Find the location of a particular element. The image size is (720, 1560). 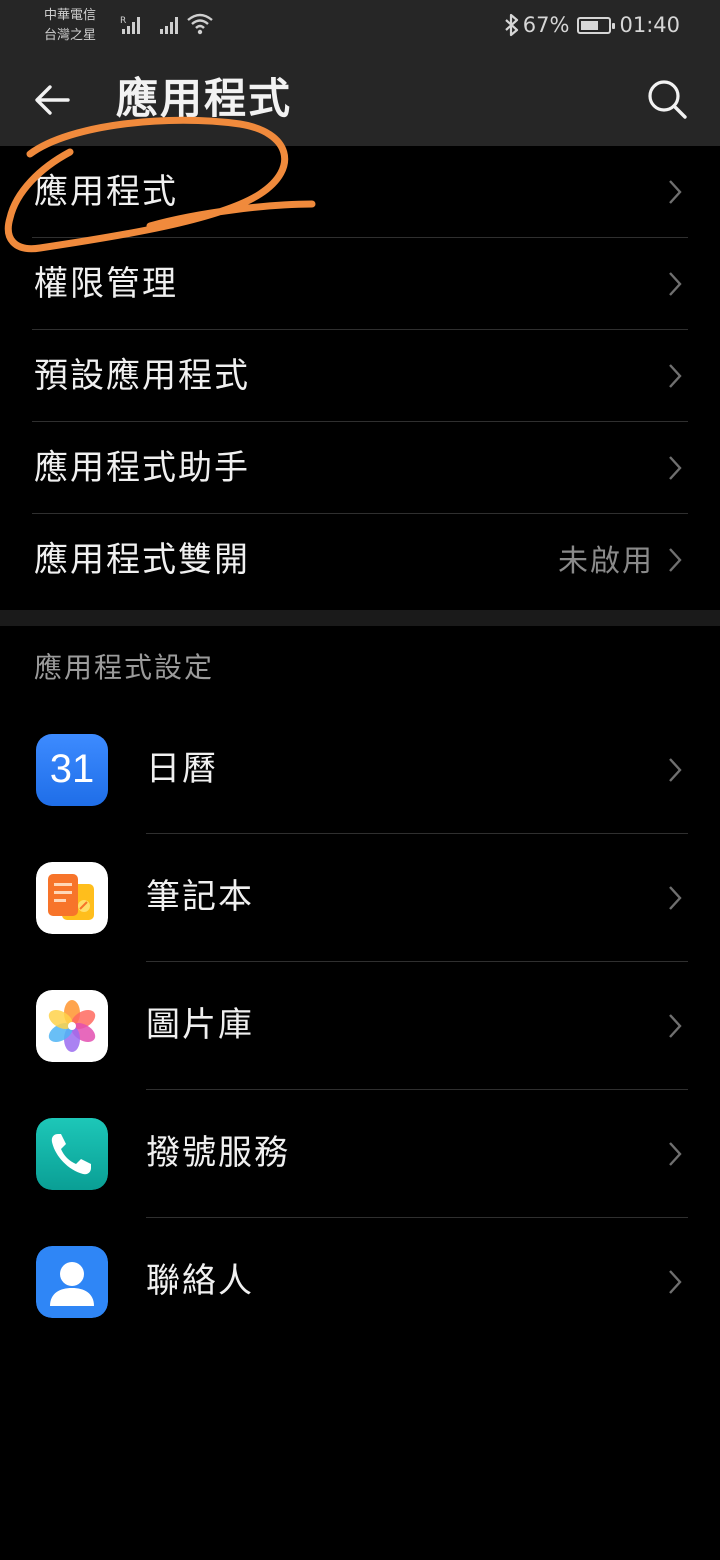

arrow-left-icon is located at coordinates (52, 100).